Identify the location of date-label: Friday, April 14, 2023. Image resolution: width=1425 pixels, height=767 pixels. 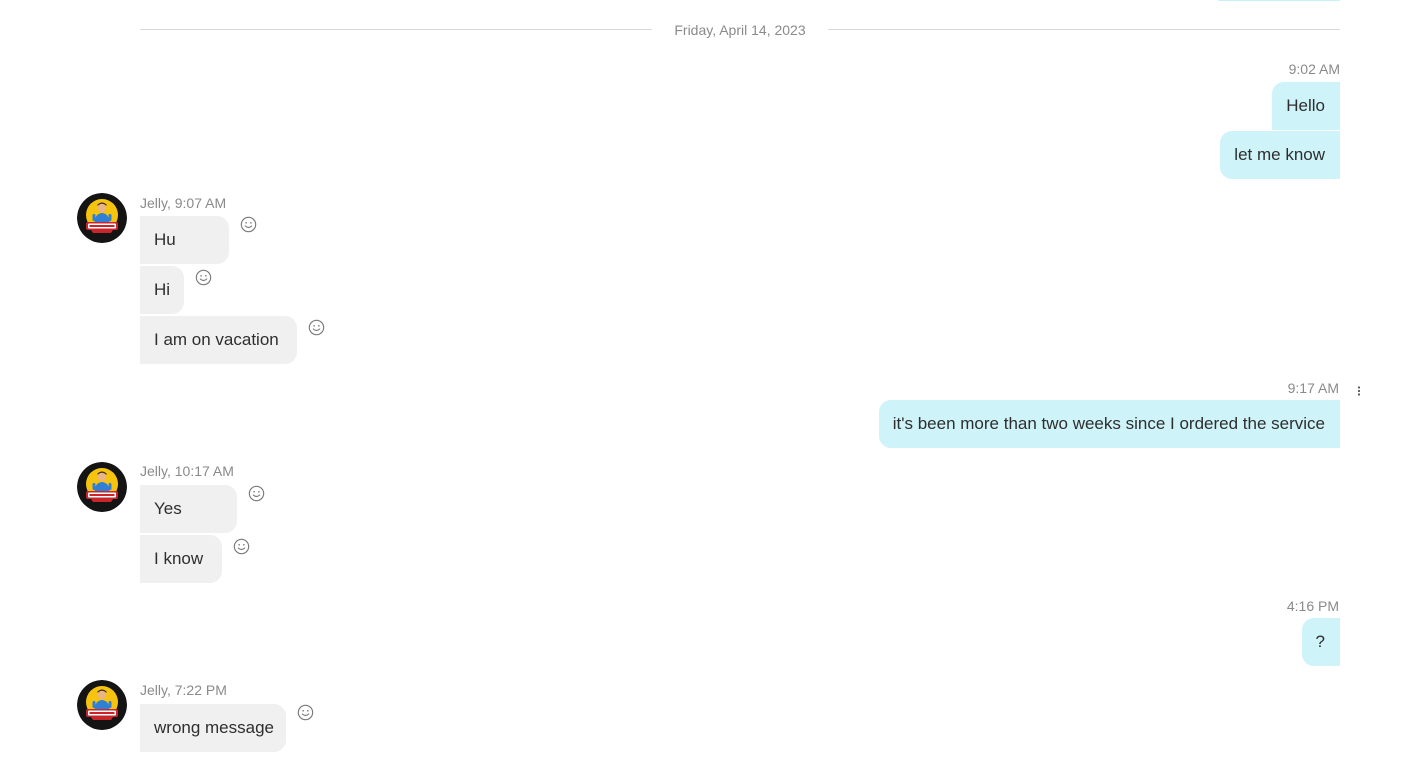
(740, 30).